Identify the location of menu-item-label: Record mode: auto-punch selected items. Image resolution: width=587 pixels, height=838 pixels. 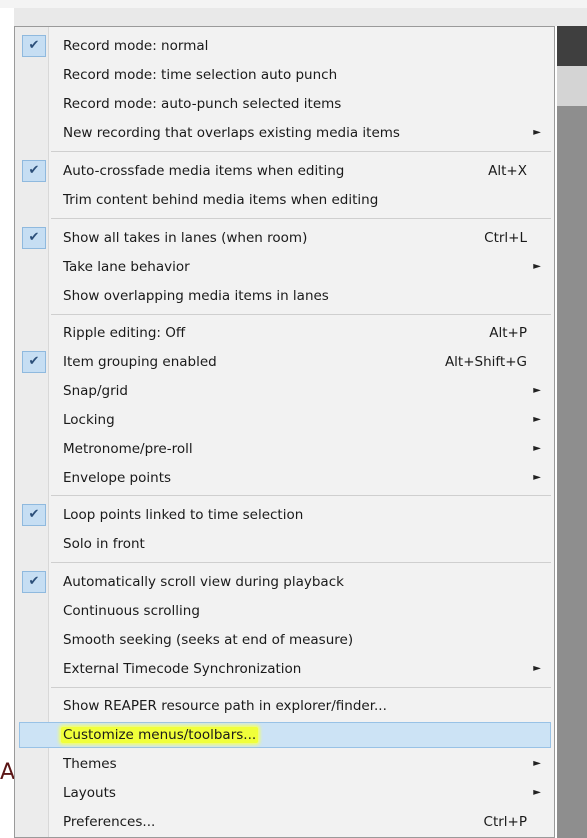
(202, 104).